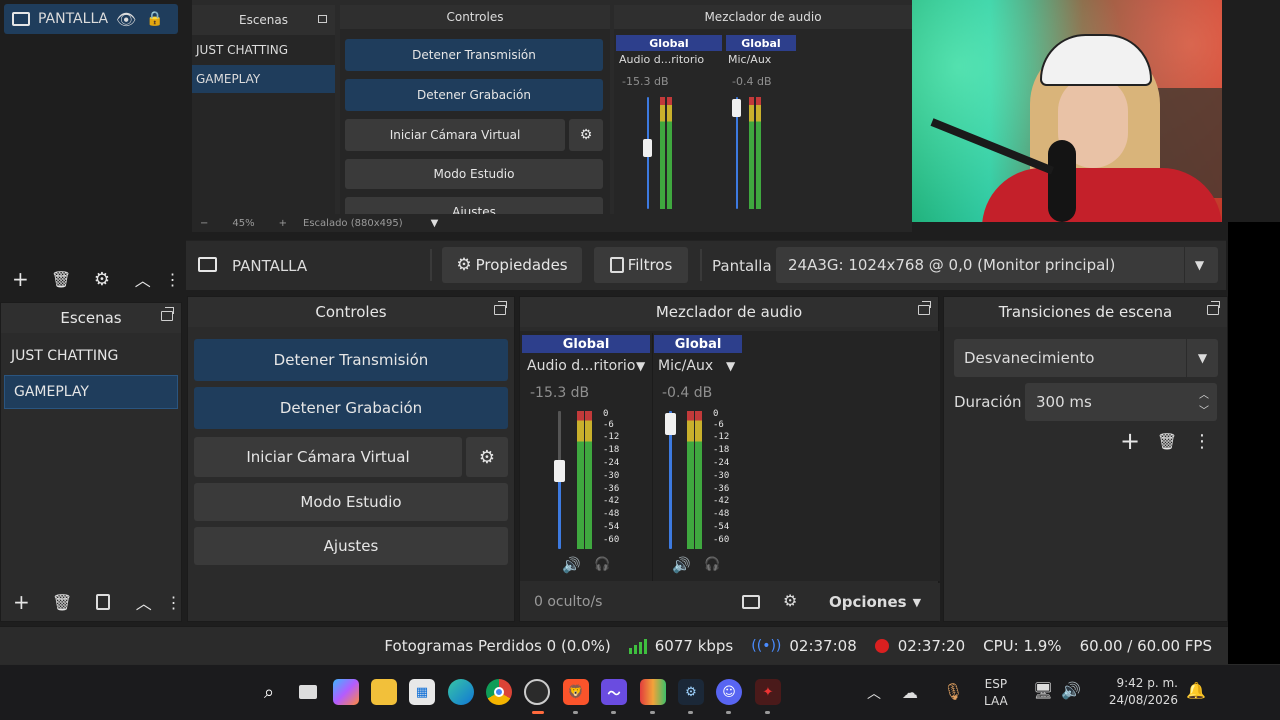  I want to click on meter-tick-label: -54, so click(721, 526).